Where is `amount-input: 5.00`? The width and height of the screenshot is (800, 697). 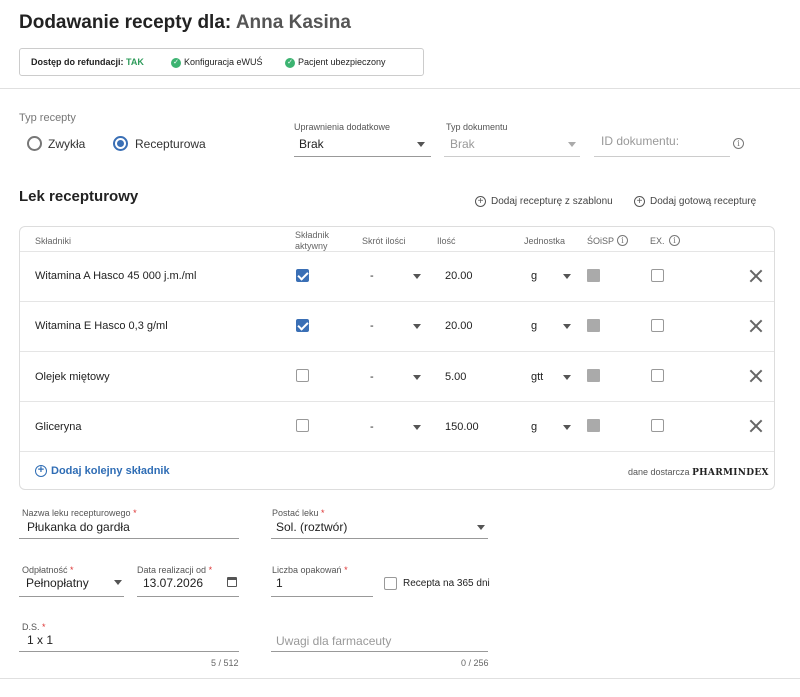
amount-input: 5.00 is located at coordinates (455, 377).